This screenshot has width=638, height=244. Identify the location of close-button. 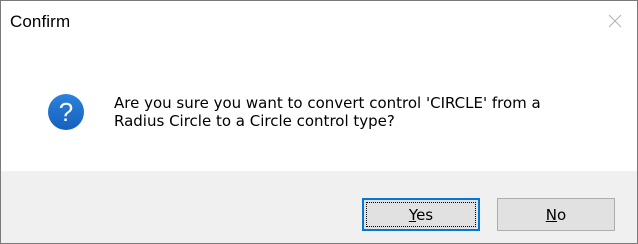
(615, 21).